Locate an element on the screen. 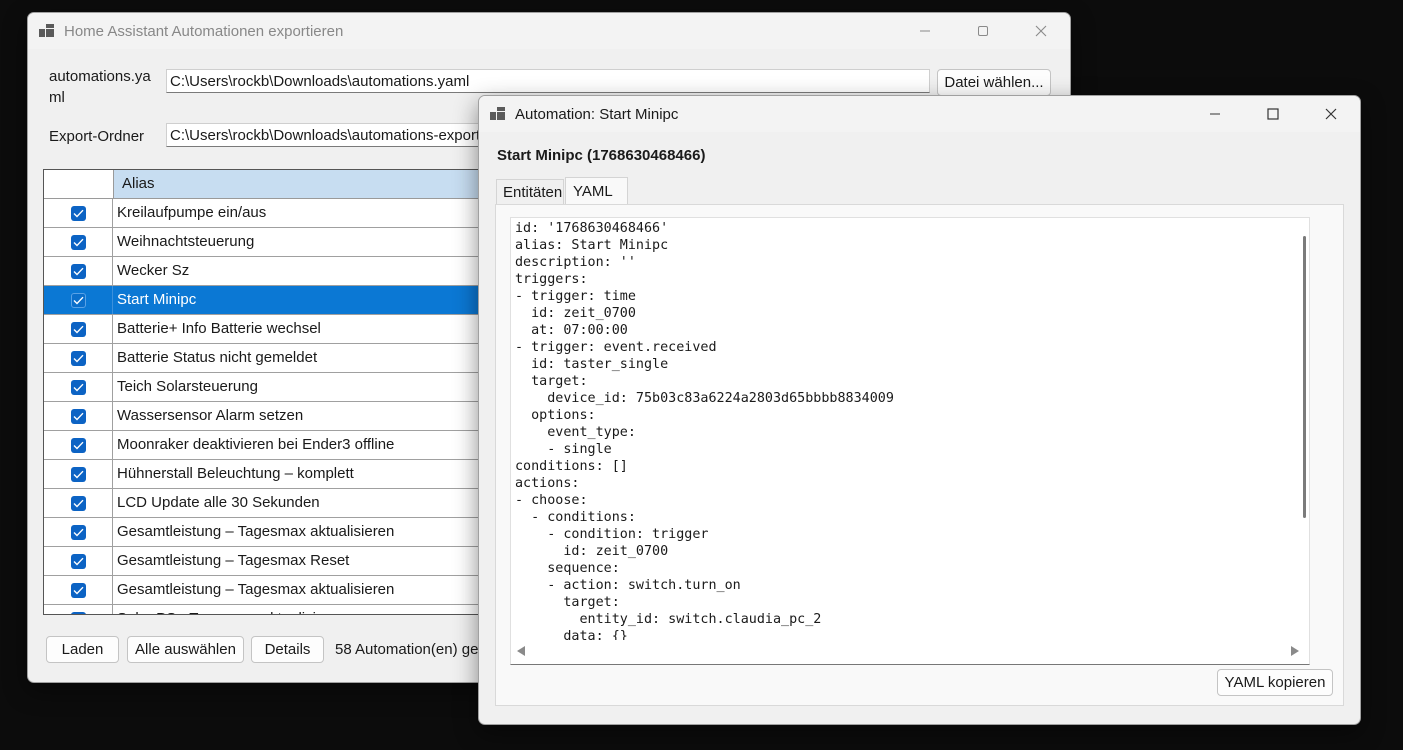 This screenshot has height=750, width=1403. row-alias: Gesamtleistung – Tagesmax aktualisieren is located at coordinates (256, 531).